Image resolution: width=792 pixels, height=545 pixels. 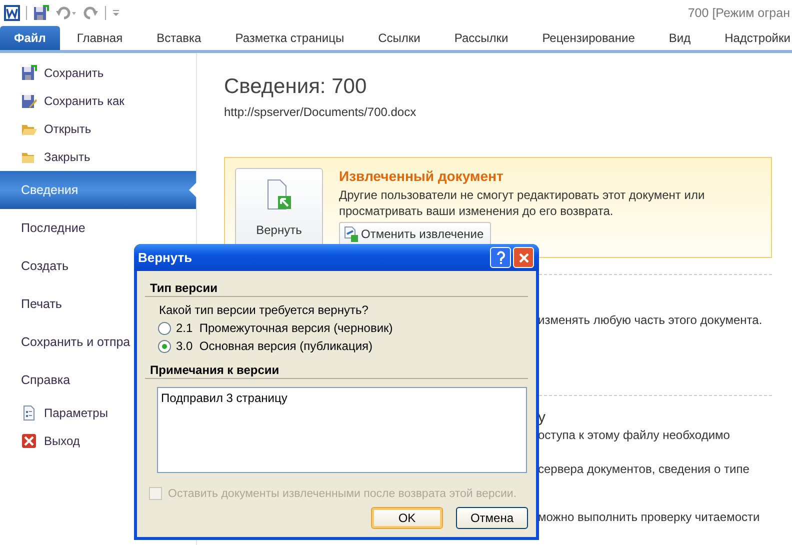 What do you see at coordinates (644, 469) in the screenshot?
I see `info-text: сервера документов, сведения о типе` at bounding box center [644, 469].